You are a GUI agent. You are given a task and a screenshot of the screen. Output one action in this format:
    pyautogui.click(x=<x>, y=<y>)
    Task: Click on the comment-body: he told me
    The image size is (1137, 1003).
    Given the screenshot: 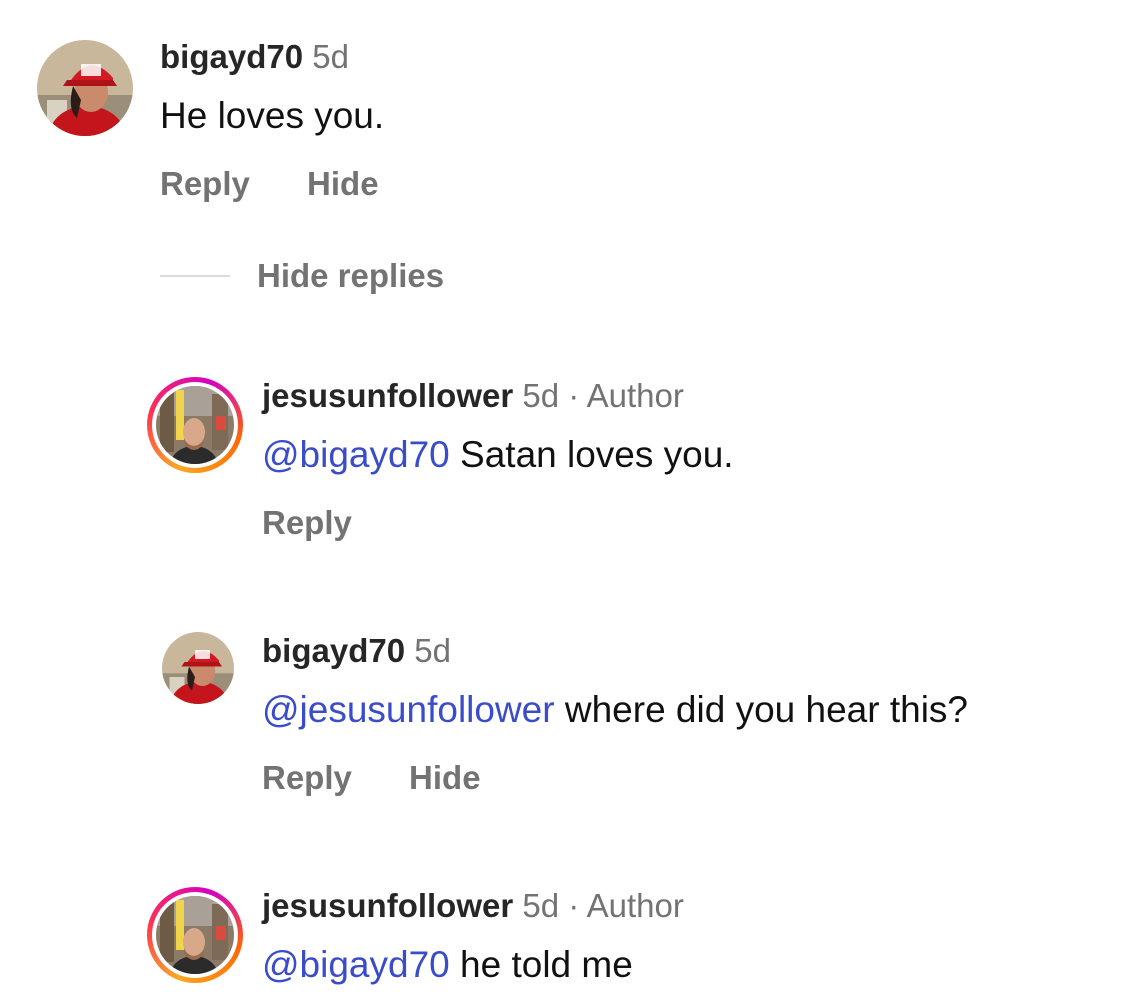 What is the action you would take?
    pyautogui.click(x=541, y=964)
    